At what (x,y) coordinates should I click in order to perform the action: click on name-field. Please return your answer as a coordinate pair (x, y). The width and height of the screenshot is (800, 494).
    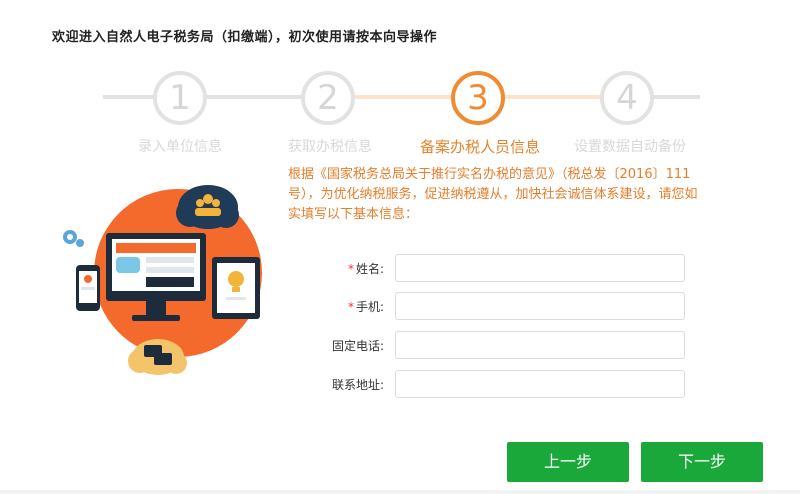
    Looking at the image, I should click on (540, 268).